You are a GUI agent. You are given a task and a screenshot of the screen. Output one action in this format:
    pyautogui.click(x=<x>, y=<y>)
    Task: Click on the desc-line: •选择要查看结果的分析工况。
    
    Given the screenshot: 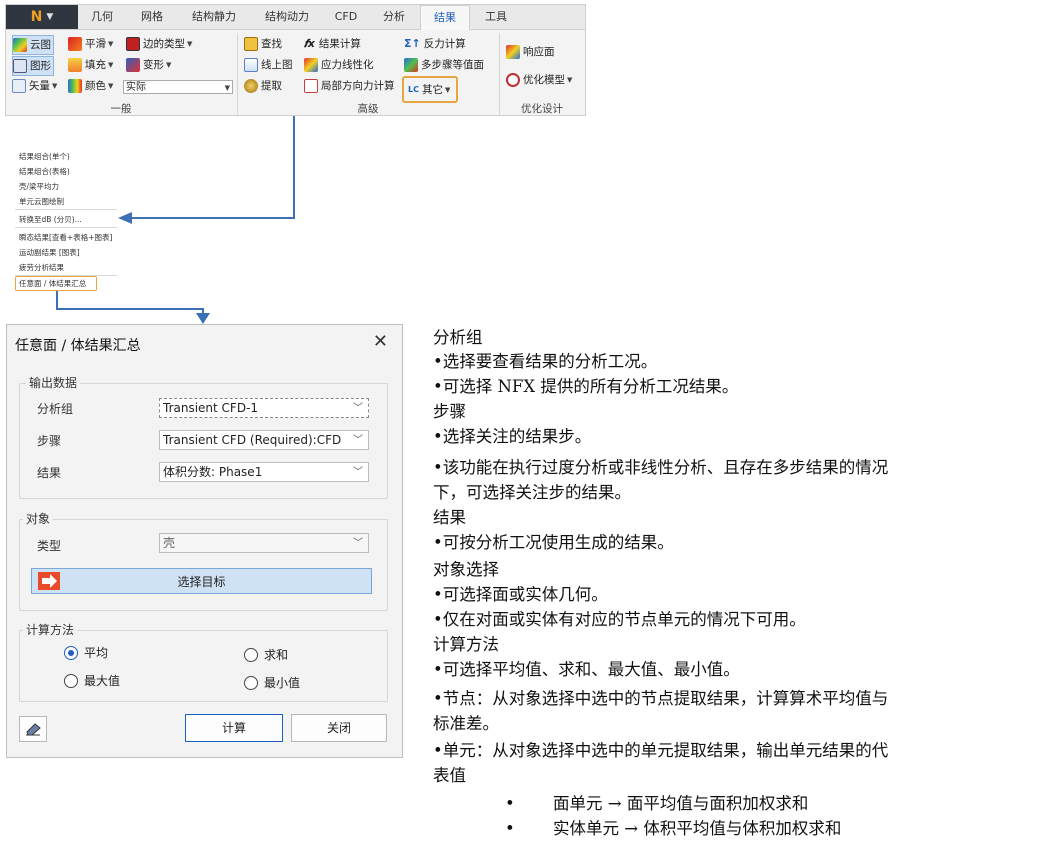 What is the action you would take?
    pyautogui.click(x=545, y=361)
    